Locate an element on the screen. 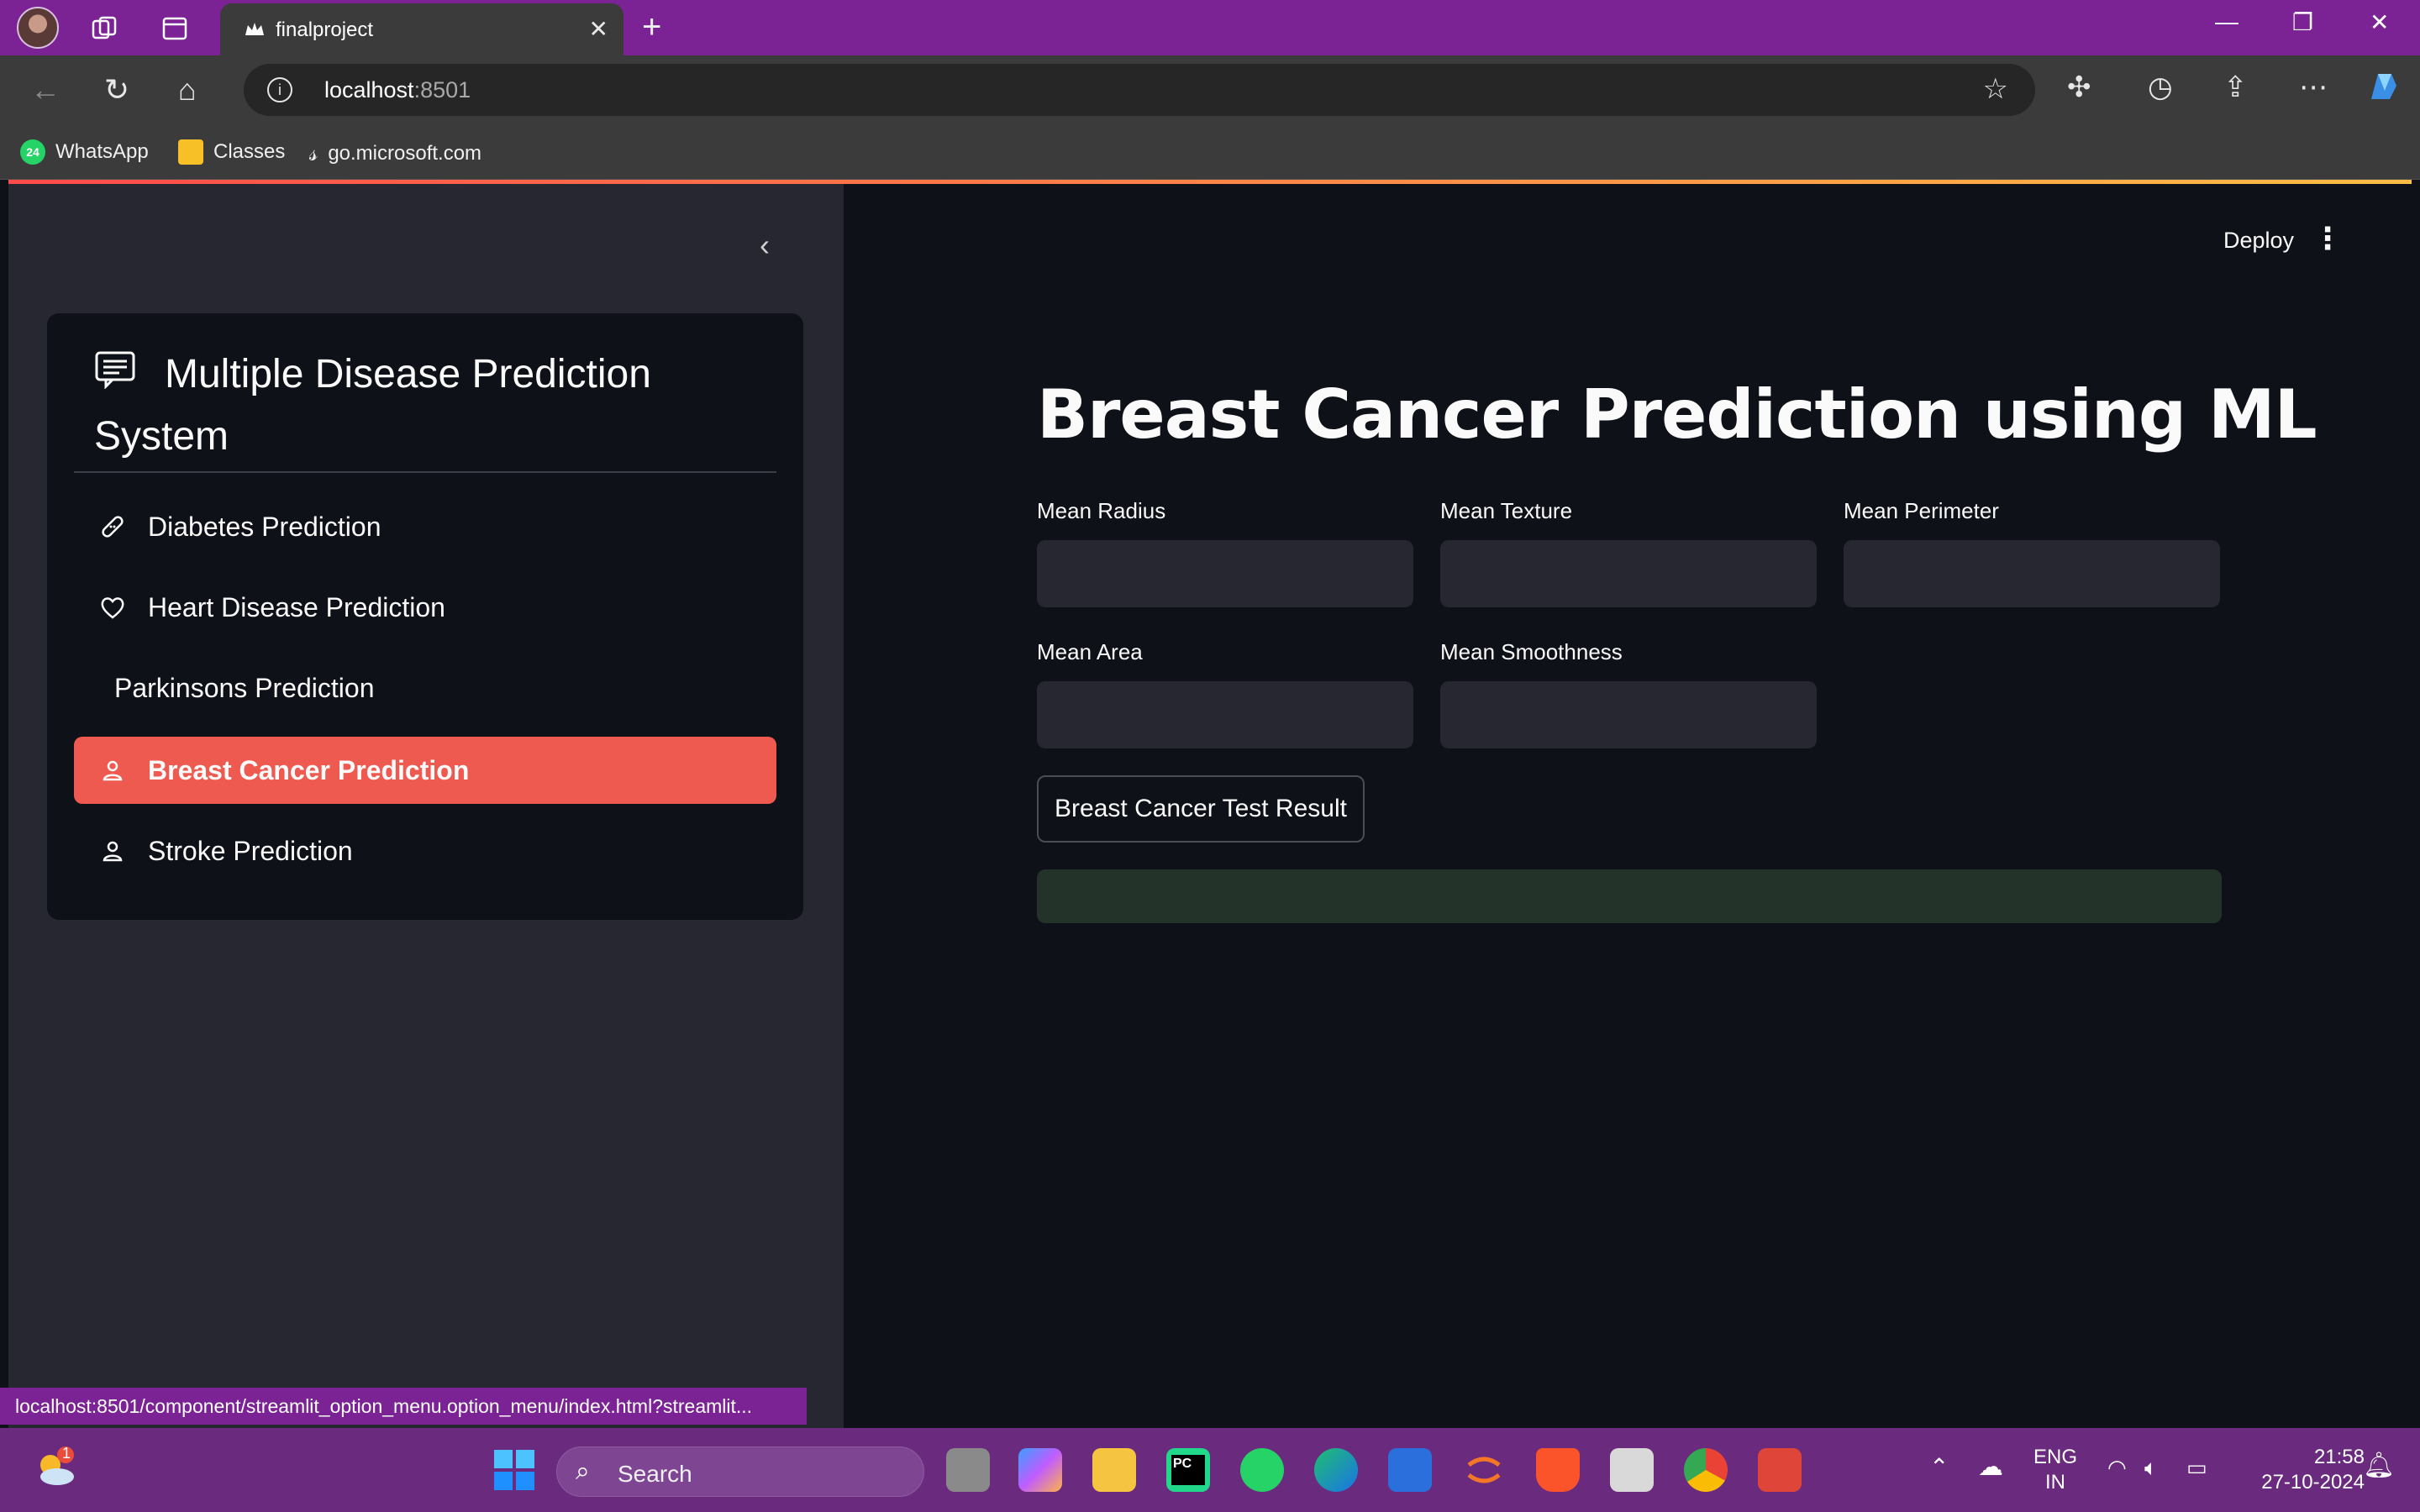 The height and width of the screenshot is (1512, 2420). history-icon: ◷ is located at coordinates (2160, 87).